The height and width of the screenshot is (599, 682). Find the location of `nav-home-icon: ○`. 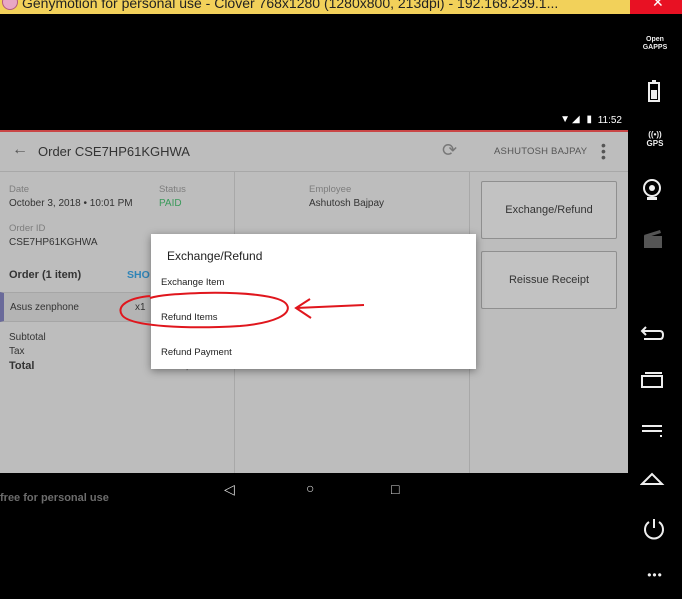

nav-home-icon: ○ is located at coordinates (310, 488).